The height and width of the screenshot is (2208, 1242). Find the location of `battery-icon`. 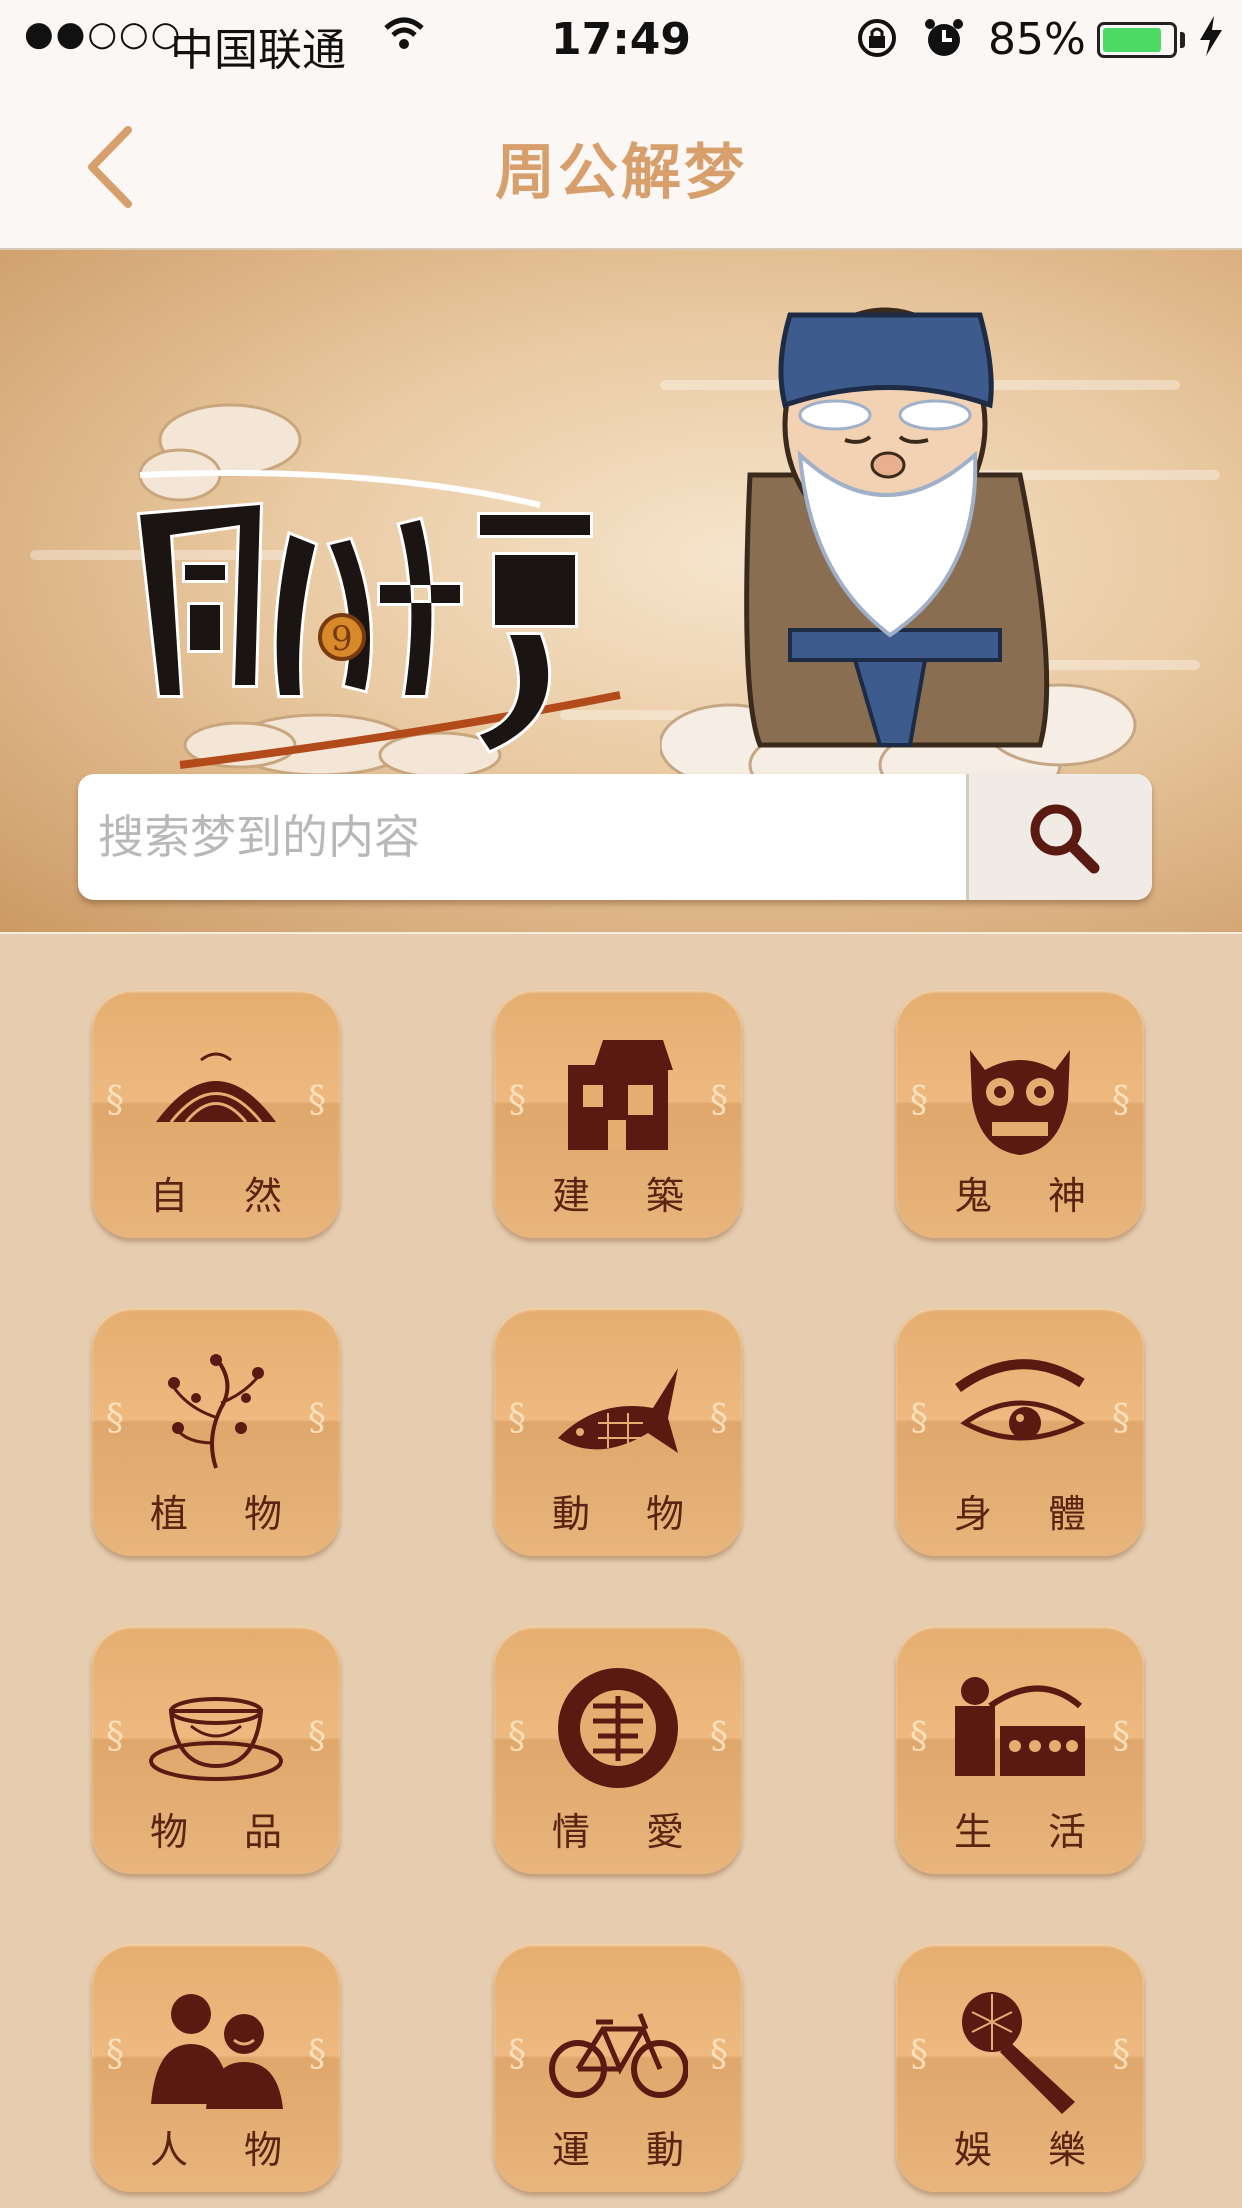

battery-icon is located at coordinates (1137, 40).